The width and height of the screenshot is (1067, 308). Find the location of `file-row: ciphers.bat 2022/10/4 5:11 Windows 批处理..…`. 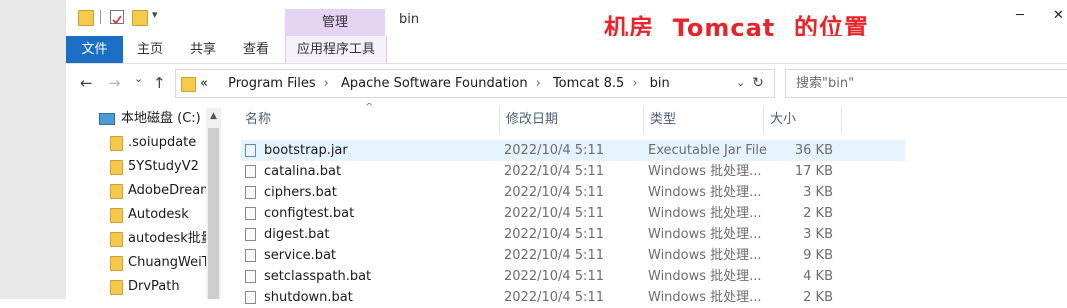

file-row: ciphers.bat 2022/10/4 5:11 Windows 批处理..… is located at coordinates (573, 192).